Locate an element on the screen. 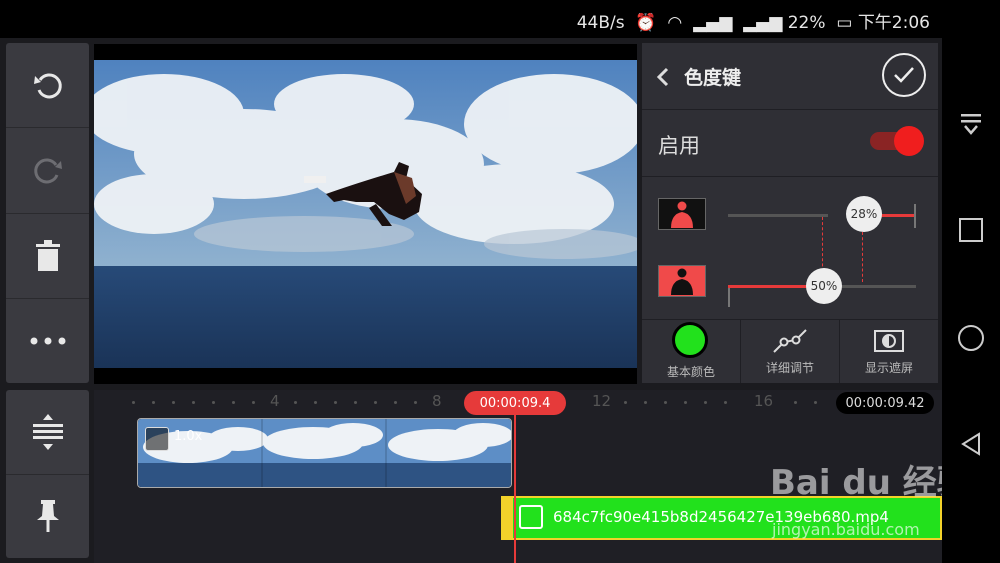  wifi-icon: ◠ is located at coordinates (672, 23).